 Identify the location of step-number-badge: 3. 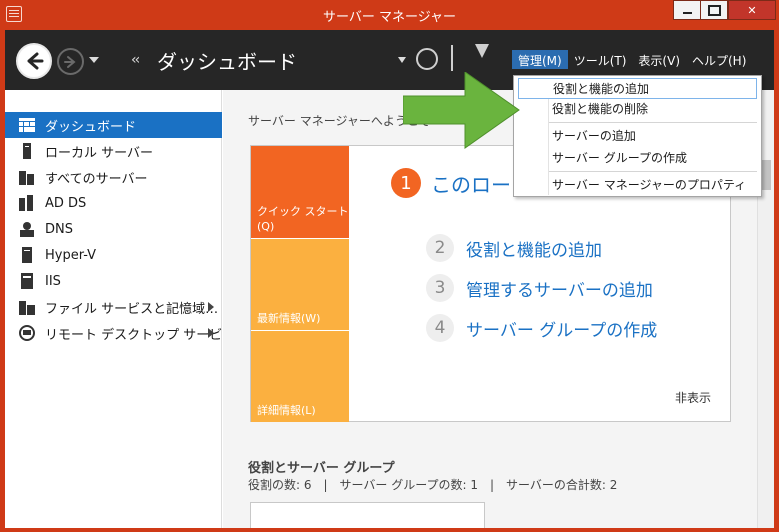
(440, 288).